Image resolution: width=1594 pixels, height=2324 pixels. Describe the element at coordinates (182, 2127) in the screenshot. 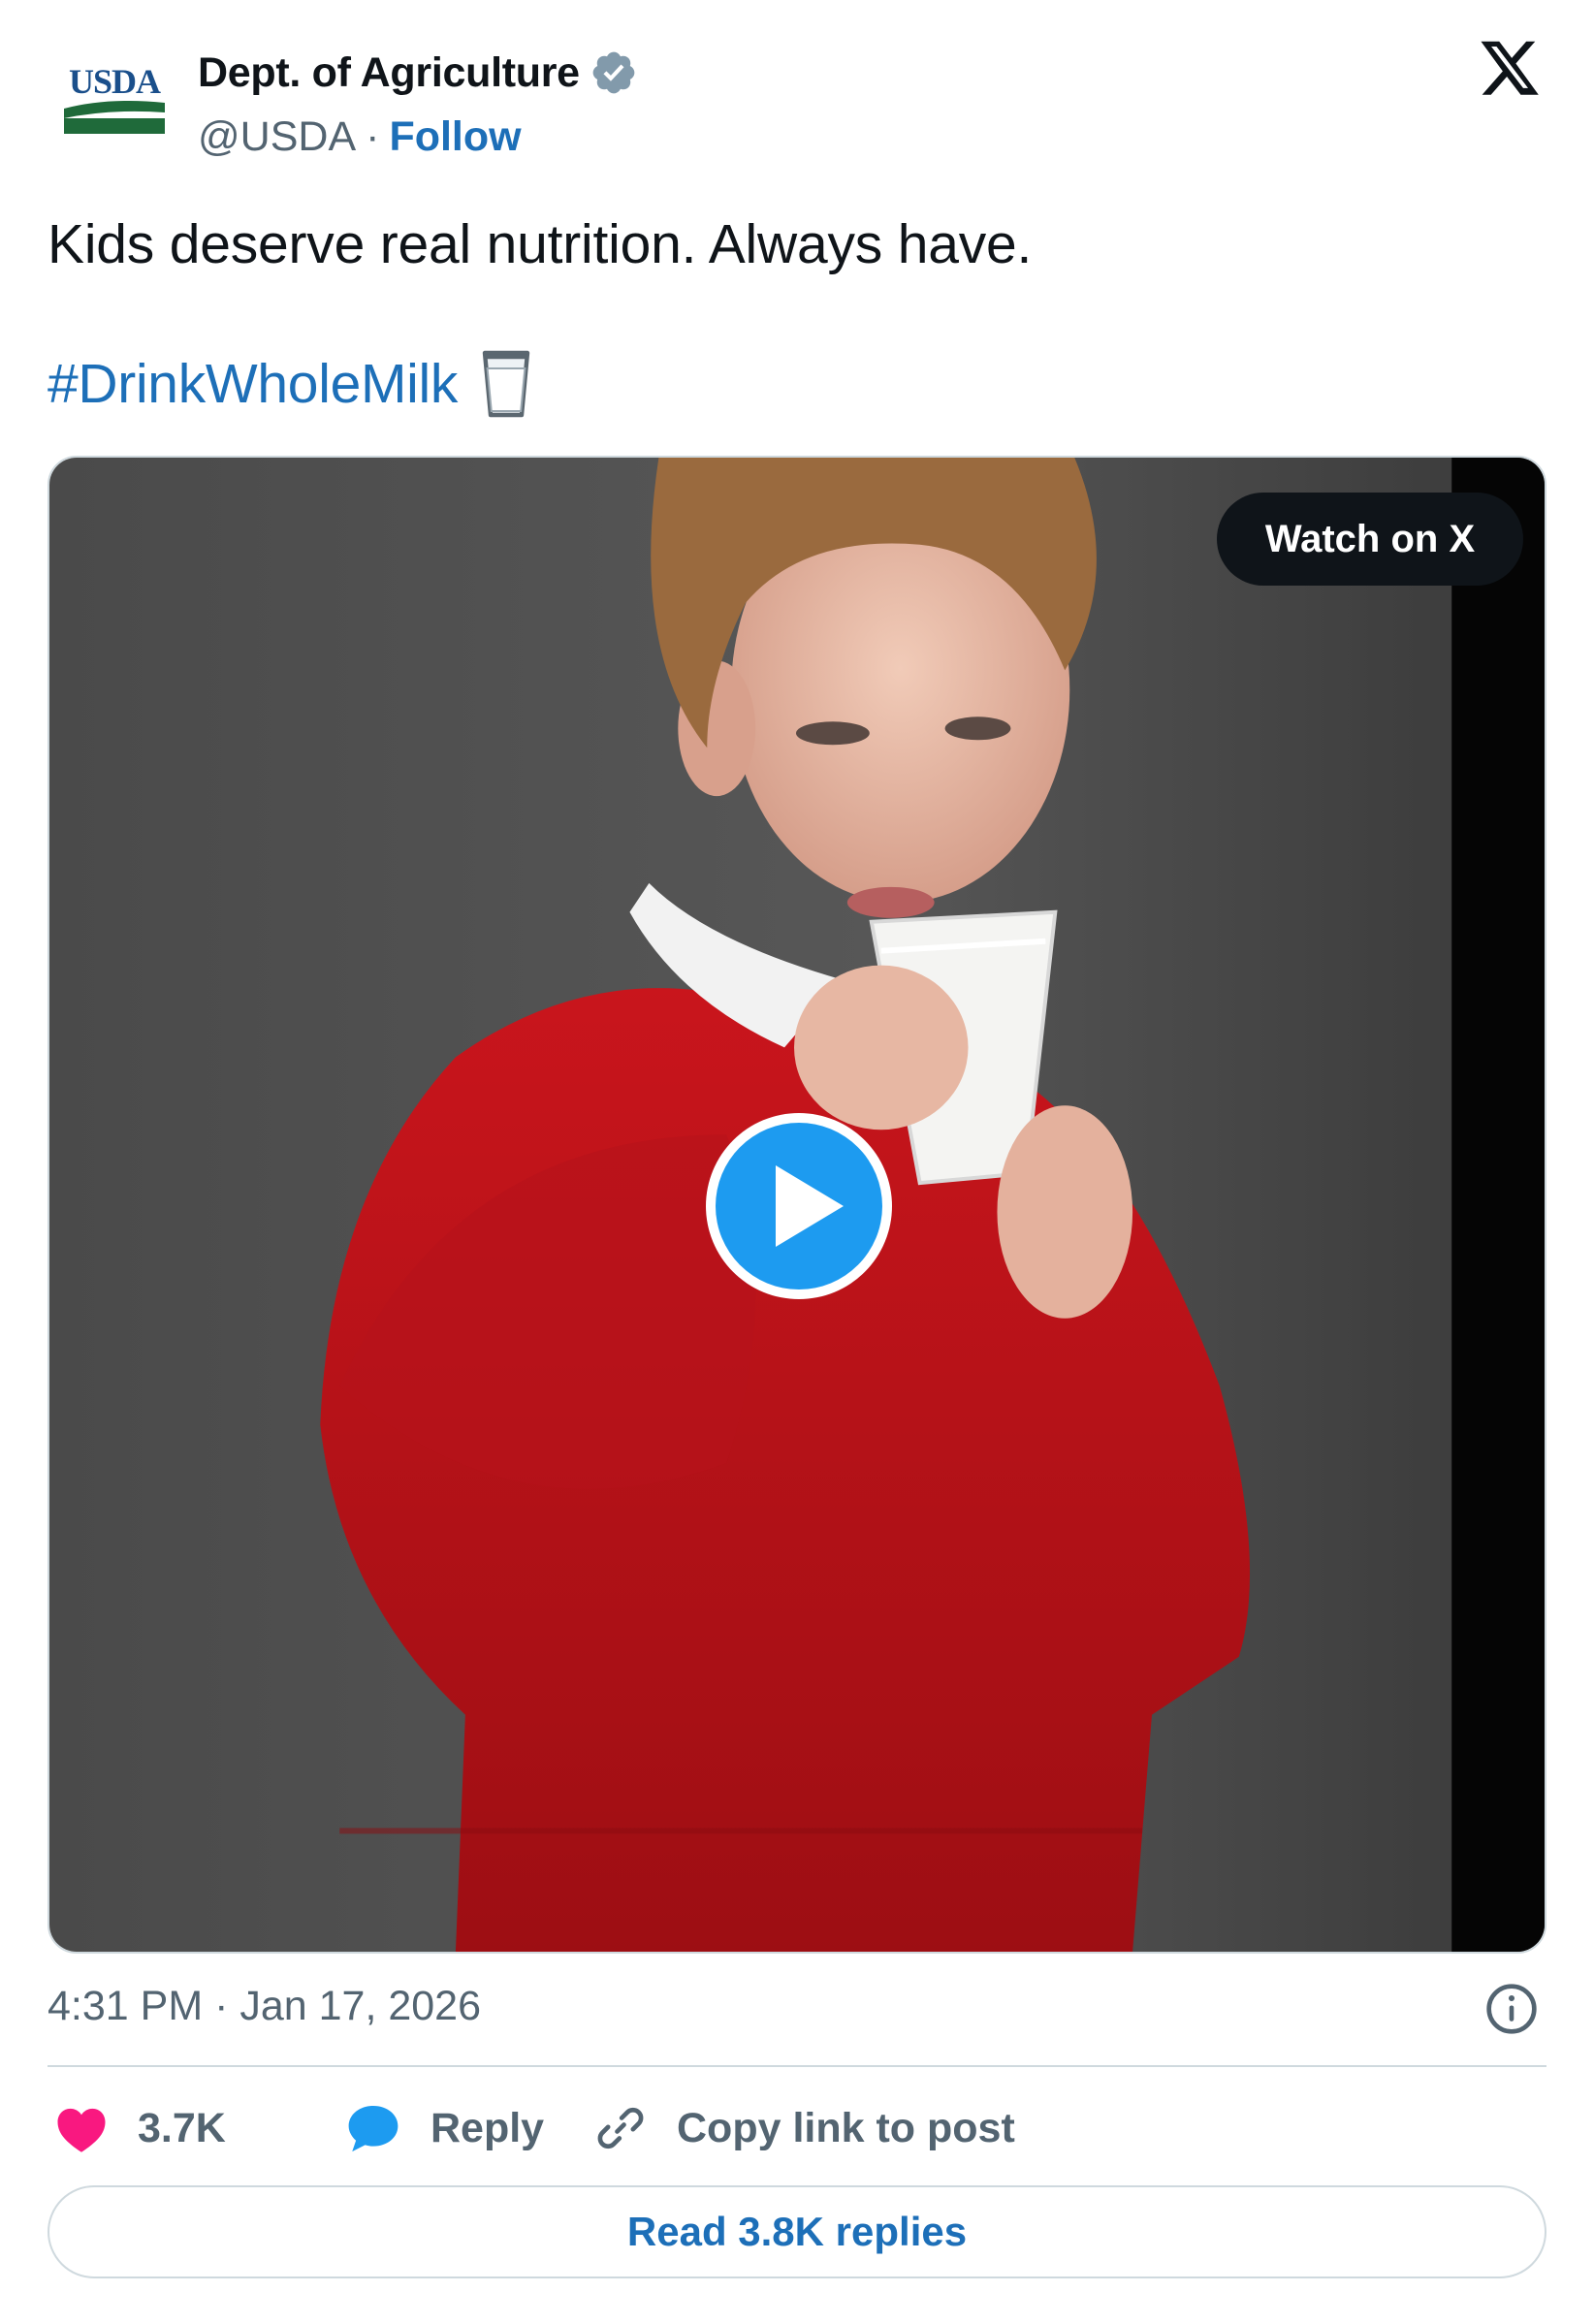

I see `like-count: 3.7K` at that location.